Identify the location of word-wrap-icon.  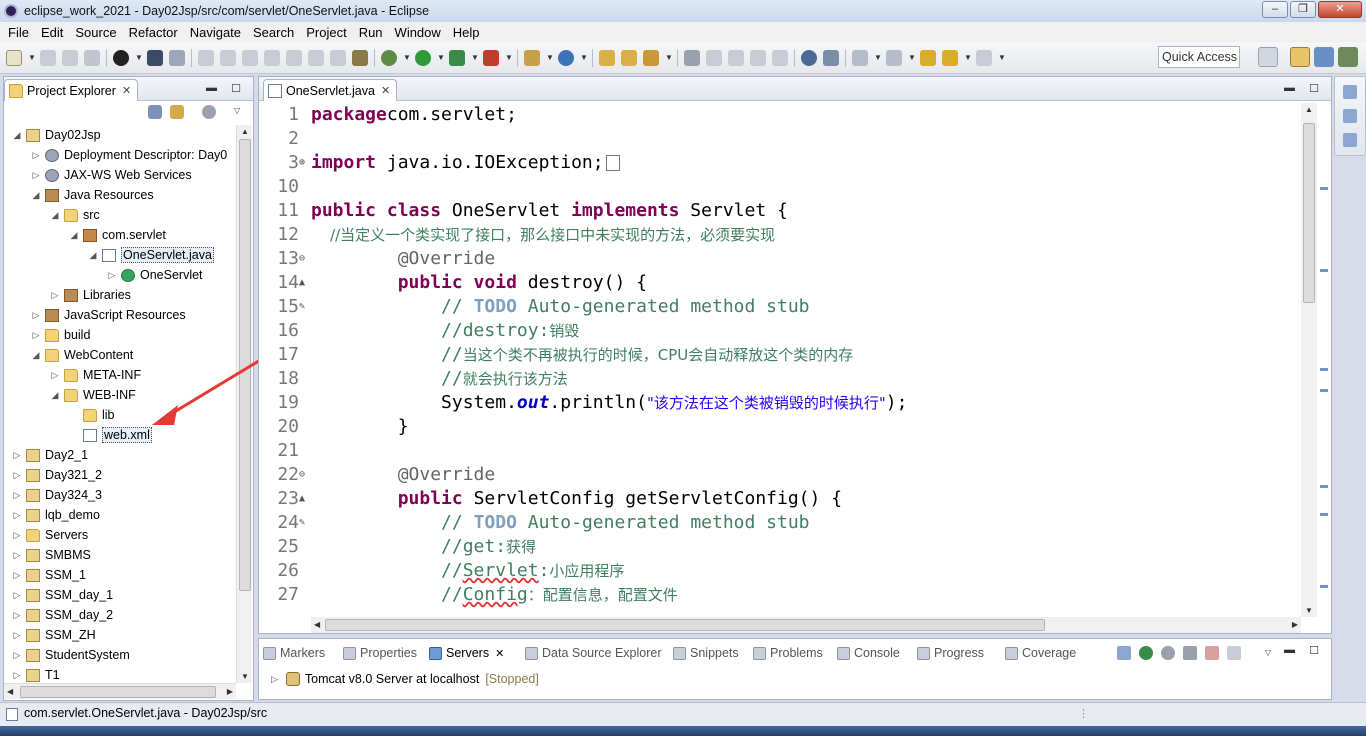
(736, 57).